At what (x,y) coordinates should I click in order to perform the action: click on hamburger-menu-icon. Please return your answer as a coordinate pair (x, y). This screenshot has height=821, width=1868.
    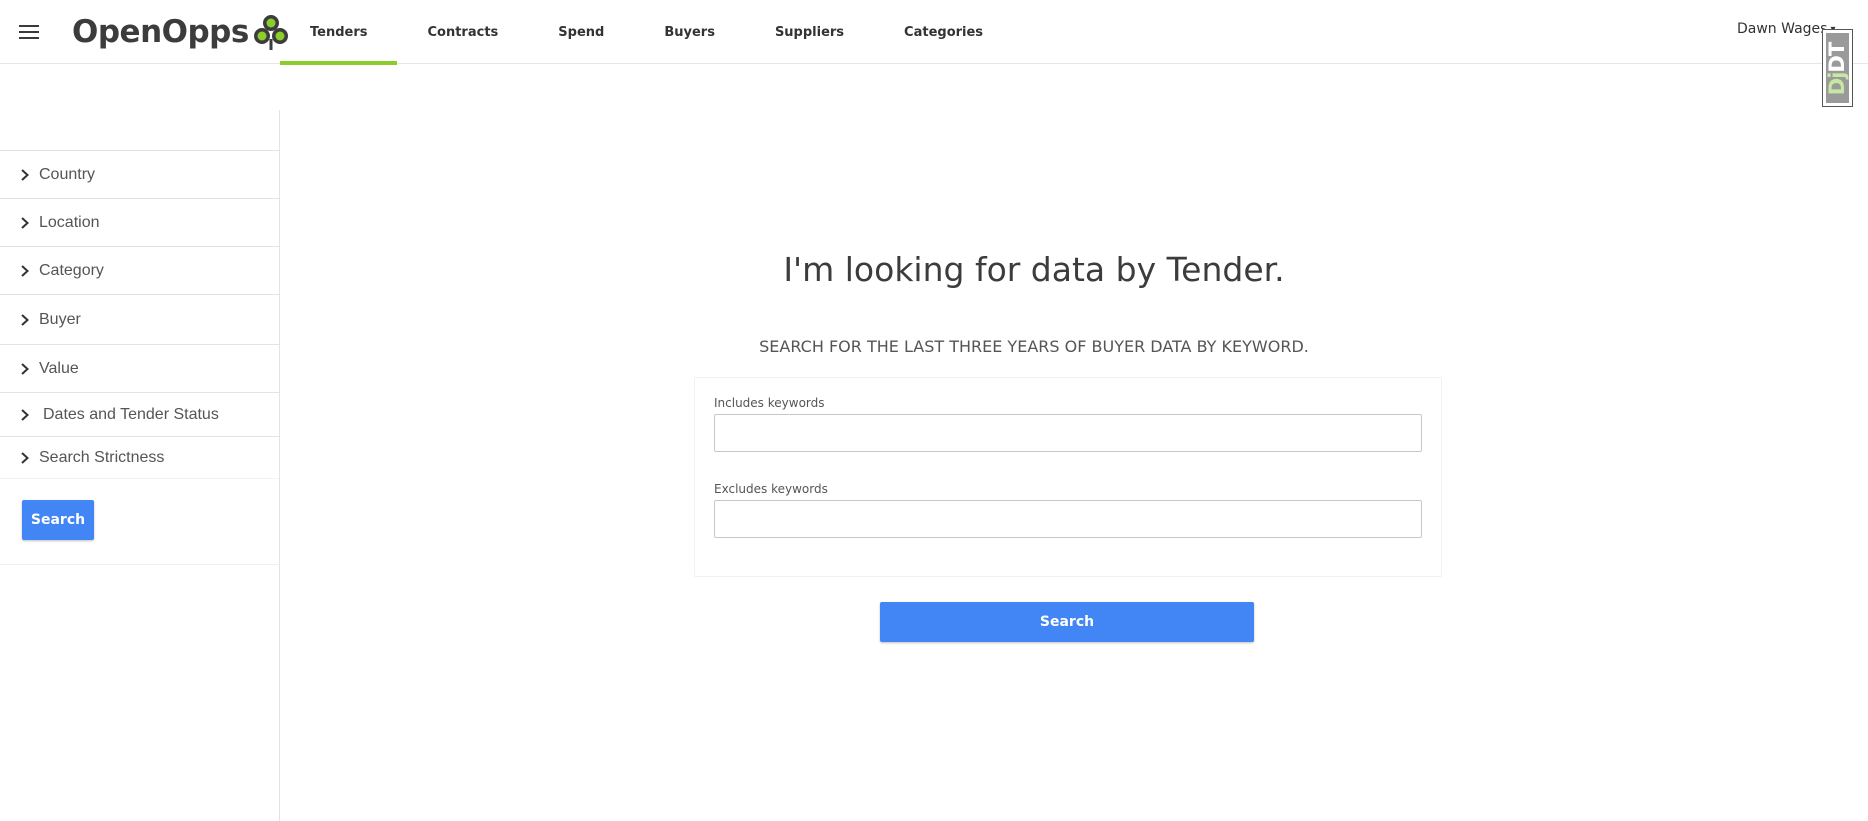
    Looking at the image, I should click on (29, 32).